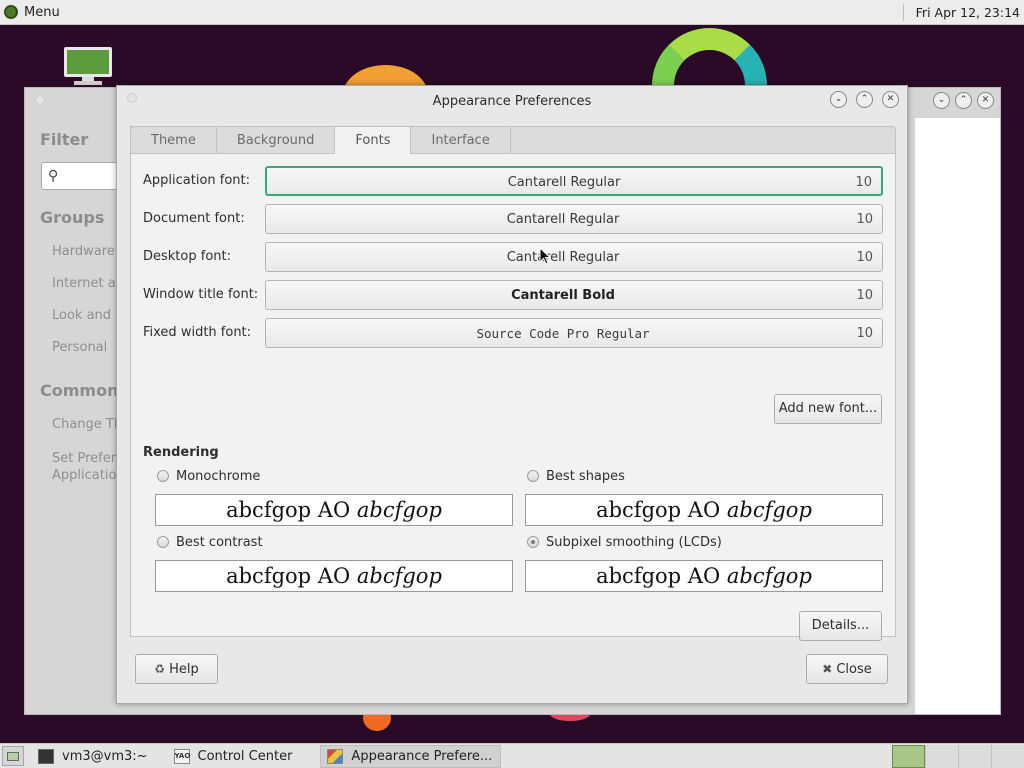 This screenshot has width=1024, height=768. I want to click on tab-background: Background, so click(275, 140).